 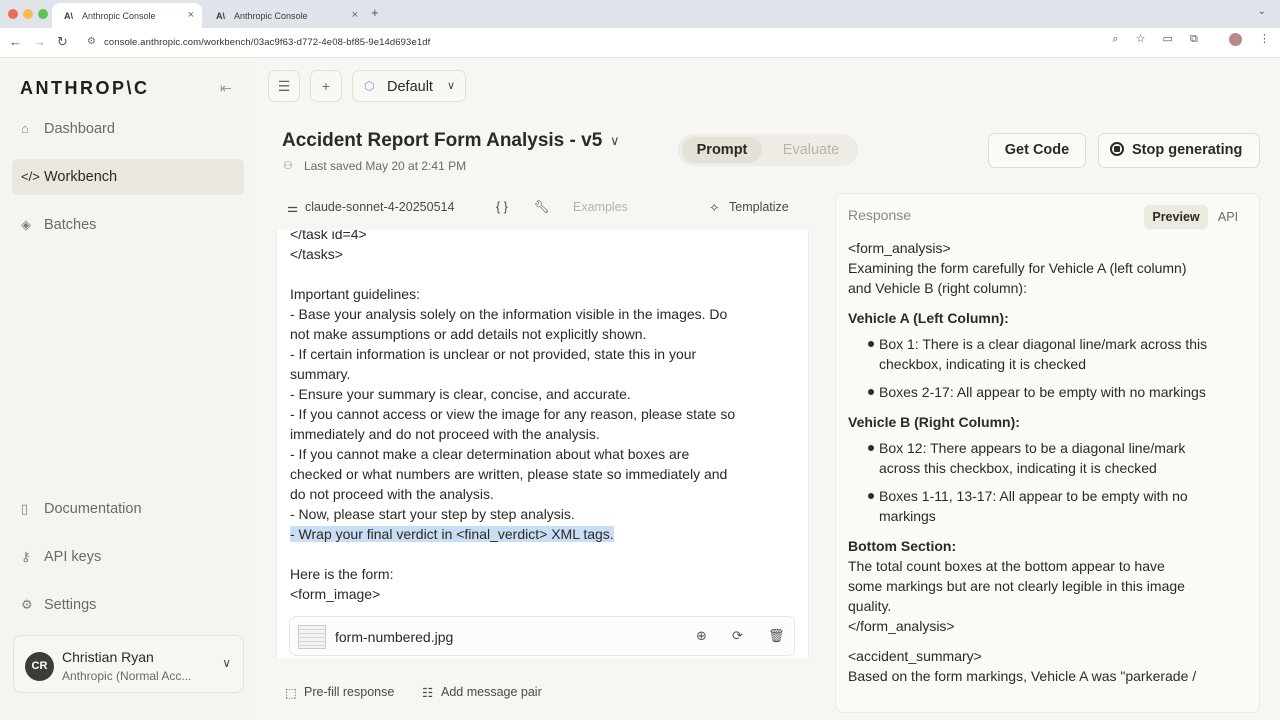 What do you see at coordinates (128, 225) in the screenshot?
I see `sidebar-item-batches: ◈ Batches` at bounding box center [128, 225].